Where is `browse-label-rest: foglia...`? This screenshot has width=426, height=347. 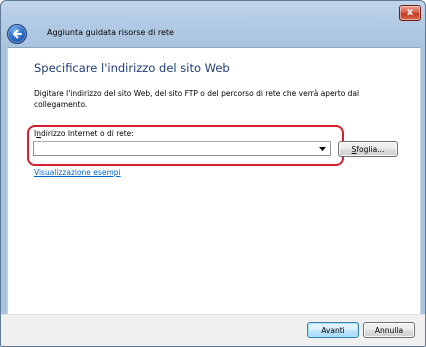
browse-label-rest: foglia... is located at coordinates (370, 149).